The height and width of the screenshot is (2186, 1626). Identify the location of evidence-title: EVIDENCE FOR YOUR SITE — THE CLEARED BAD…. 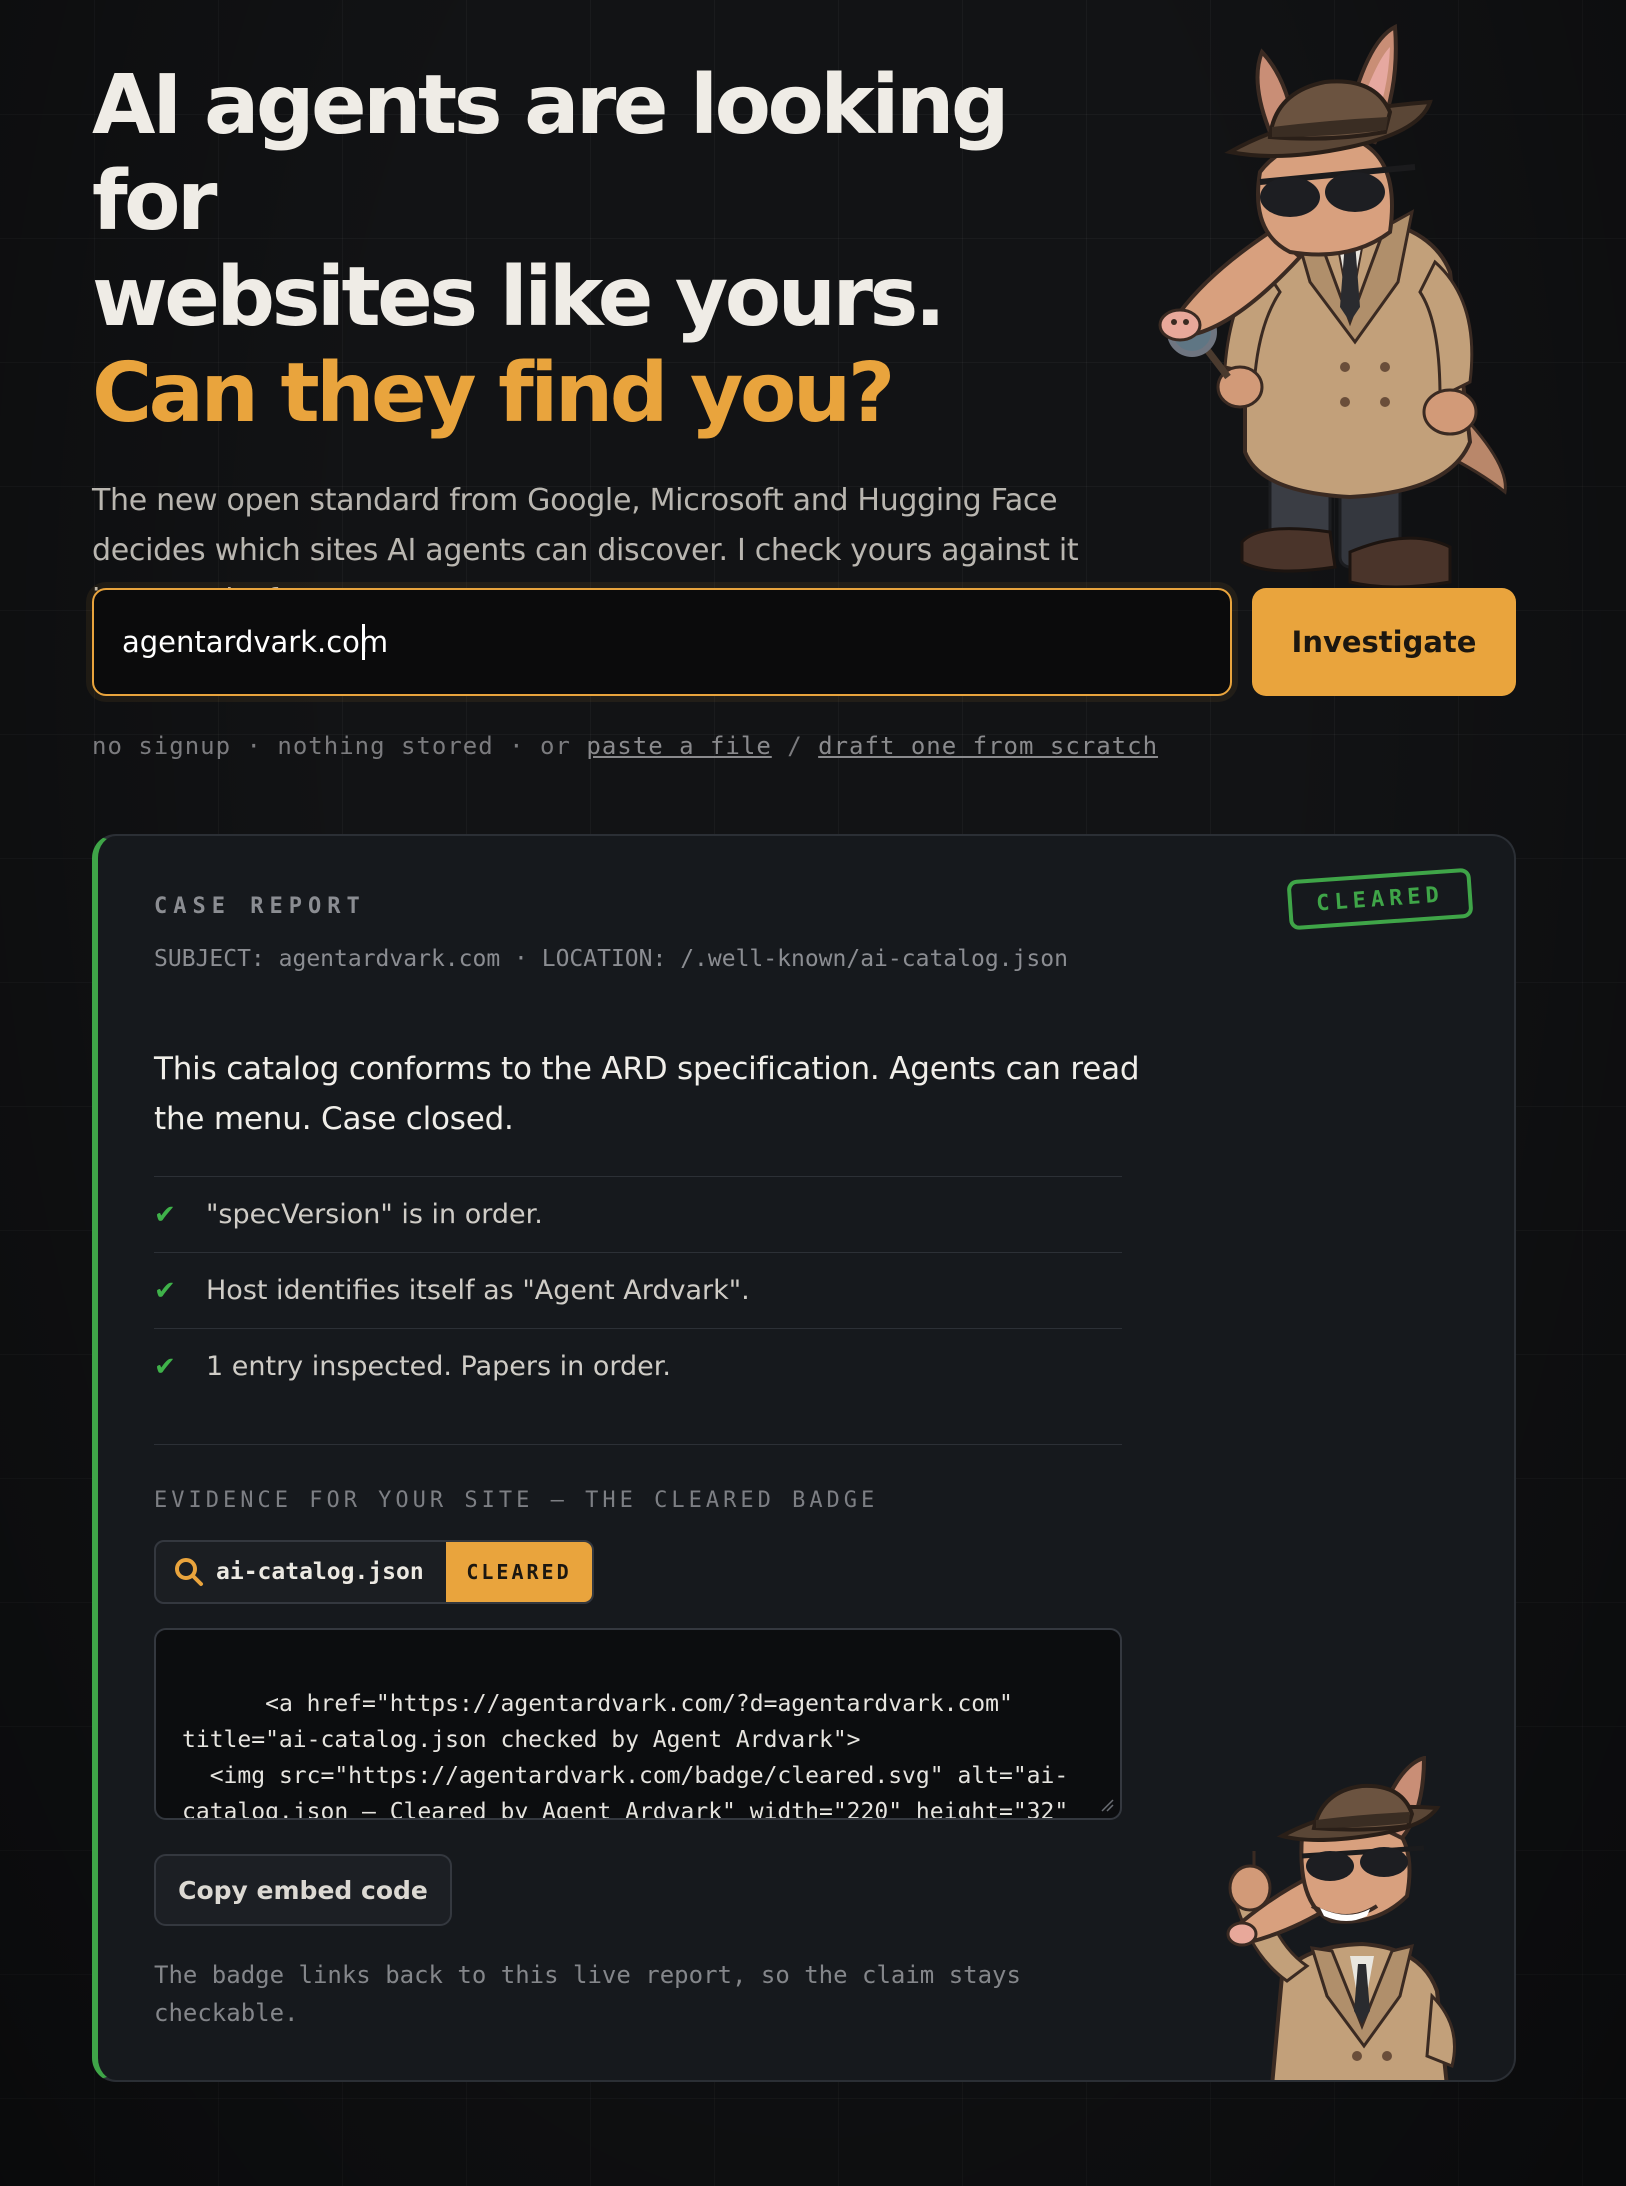
(516, 1500).